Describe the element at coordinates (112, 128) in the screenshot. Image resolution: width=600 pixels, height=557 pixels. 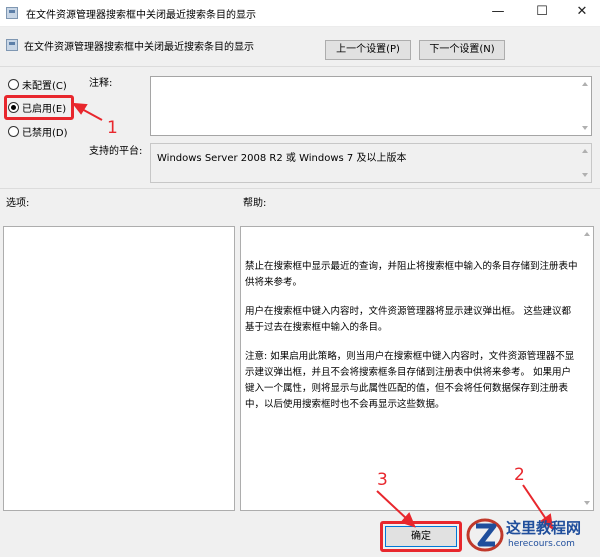
I see `annotation-number-1: 1` at that location.